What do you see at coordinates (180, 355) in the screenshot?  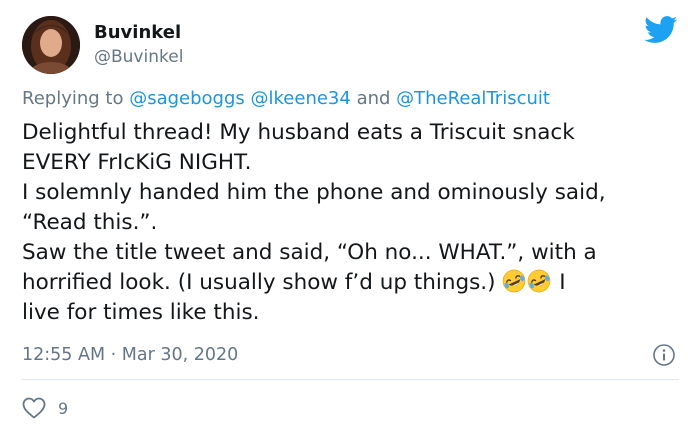 I see `tweet-date: Mar 30, 2020` at bounding box center [180, 355].